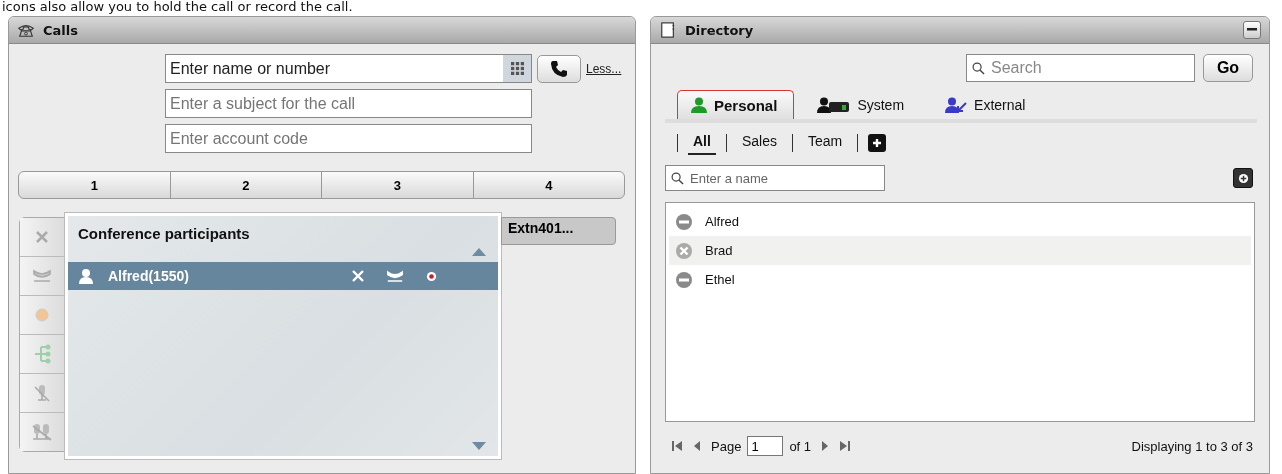 This screenshot has width=1282, height=474. Describe the element at coordinates (719, 30) in the screenshot. I see `panel-title: Directory` at that location.